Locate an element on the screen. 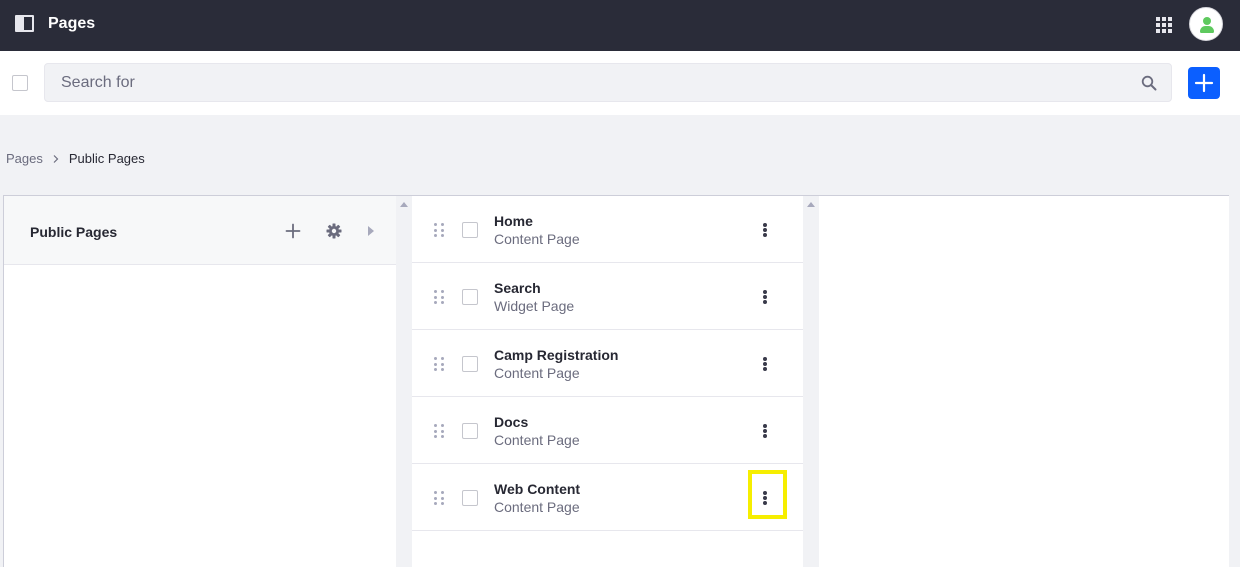  caret-right-icon is located at coordinates (371, 231).